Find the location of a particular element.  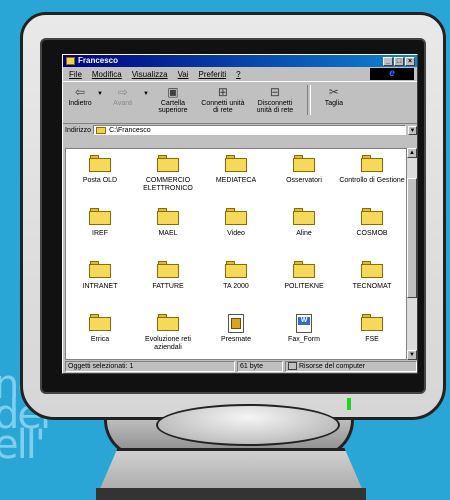

item-label: Aline is located at coordinates (304, 233).